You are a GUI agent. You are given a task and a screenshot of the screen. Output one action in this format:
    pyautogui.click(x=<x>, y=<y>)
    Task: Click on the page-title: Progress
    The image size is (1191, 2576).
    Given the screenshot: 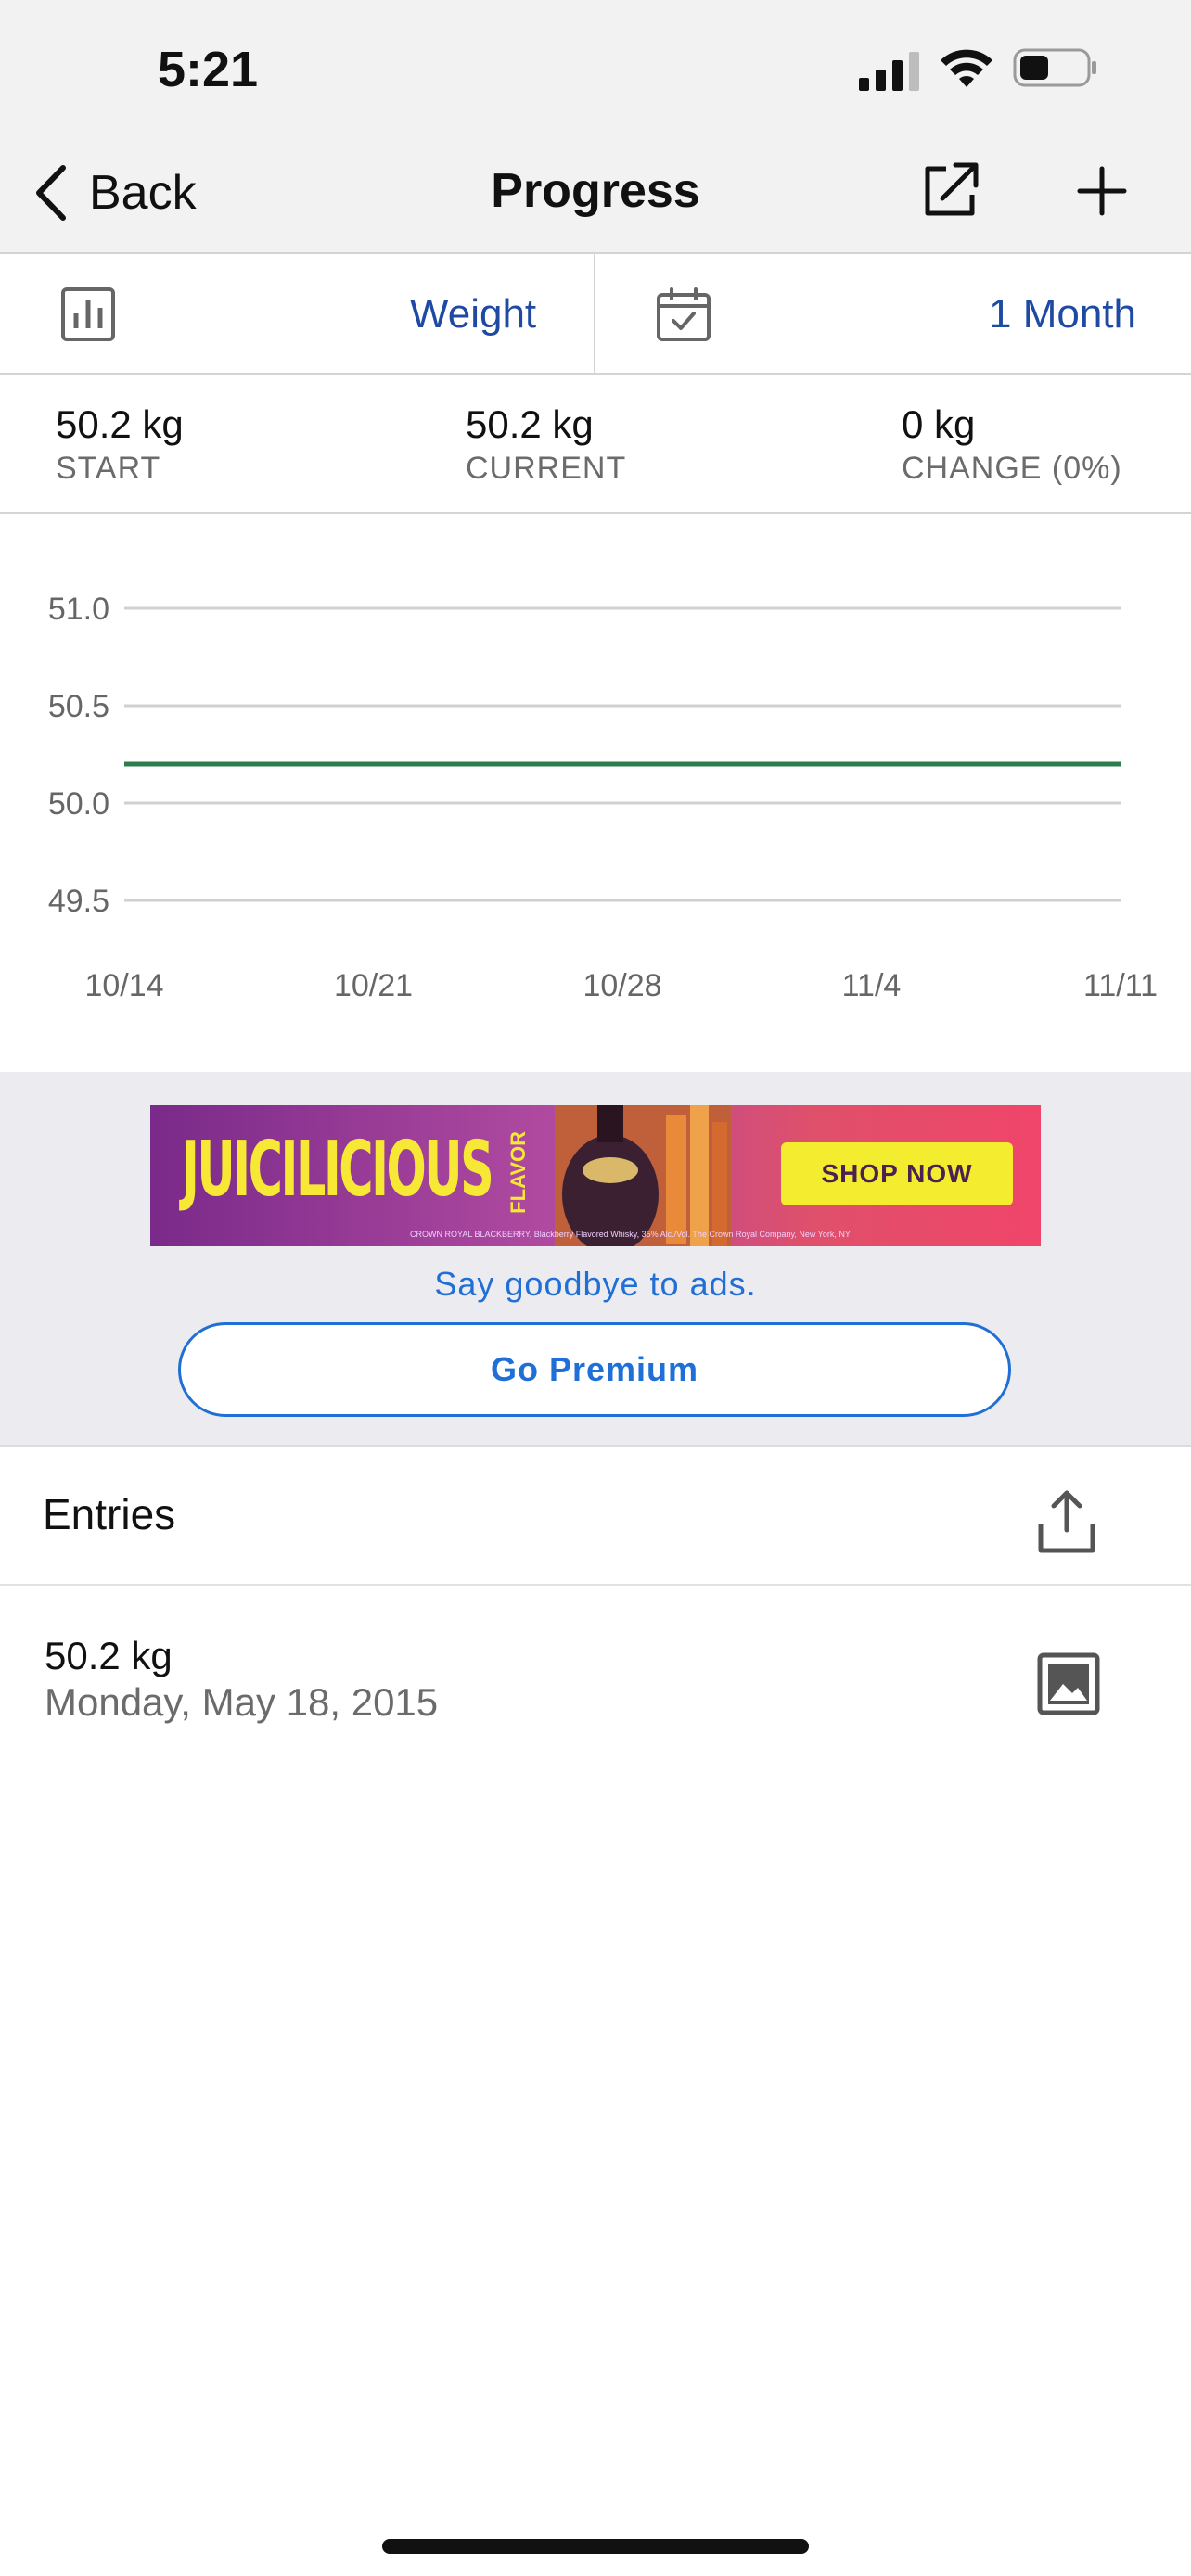 What is the action you would take?
    pyautogui.click(x=595, y=191)
    